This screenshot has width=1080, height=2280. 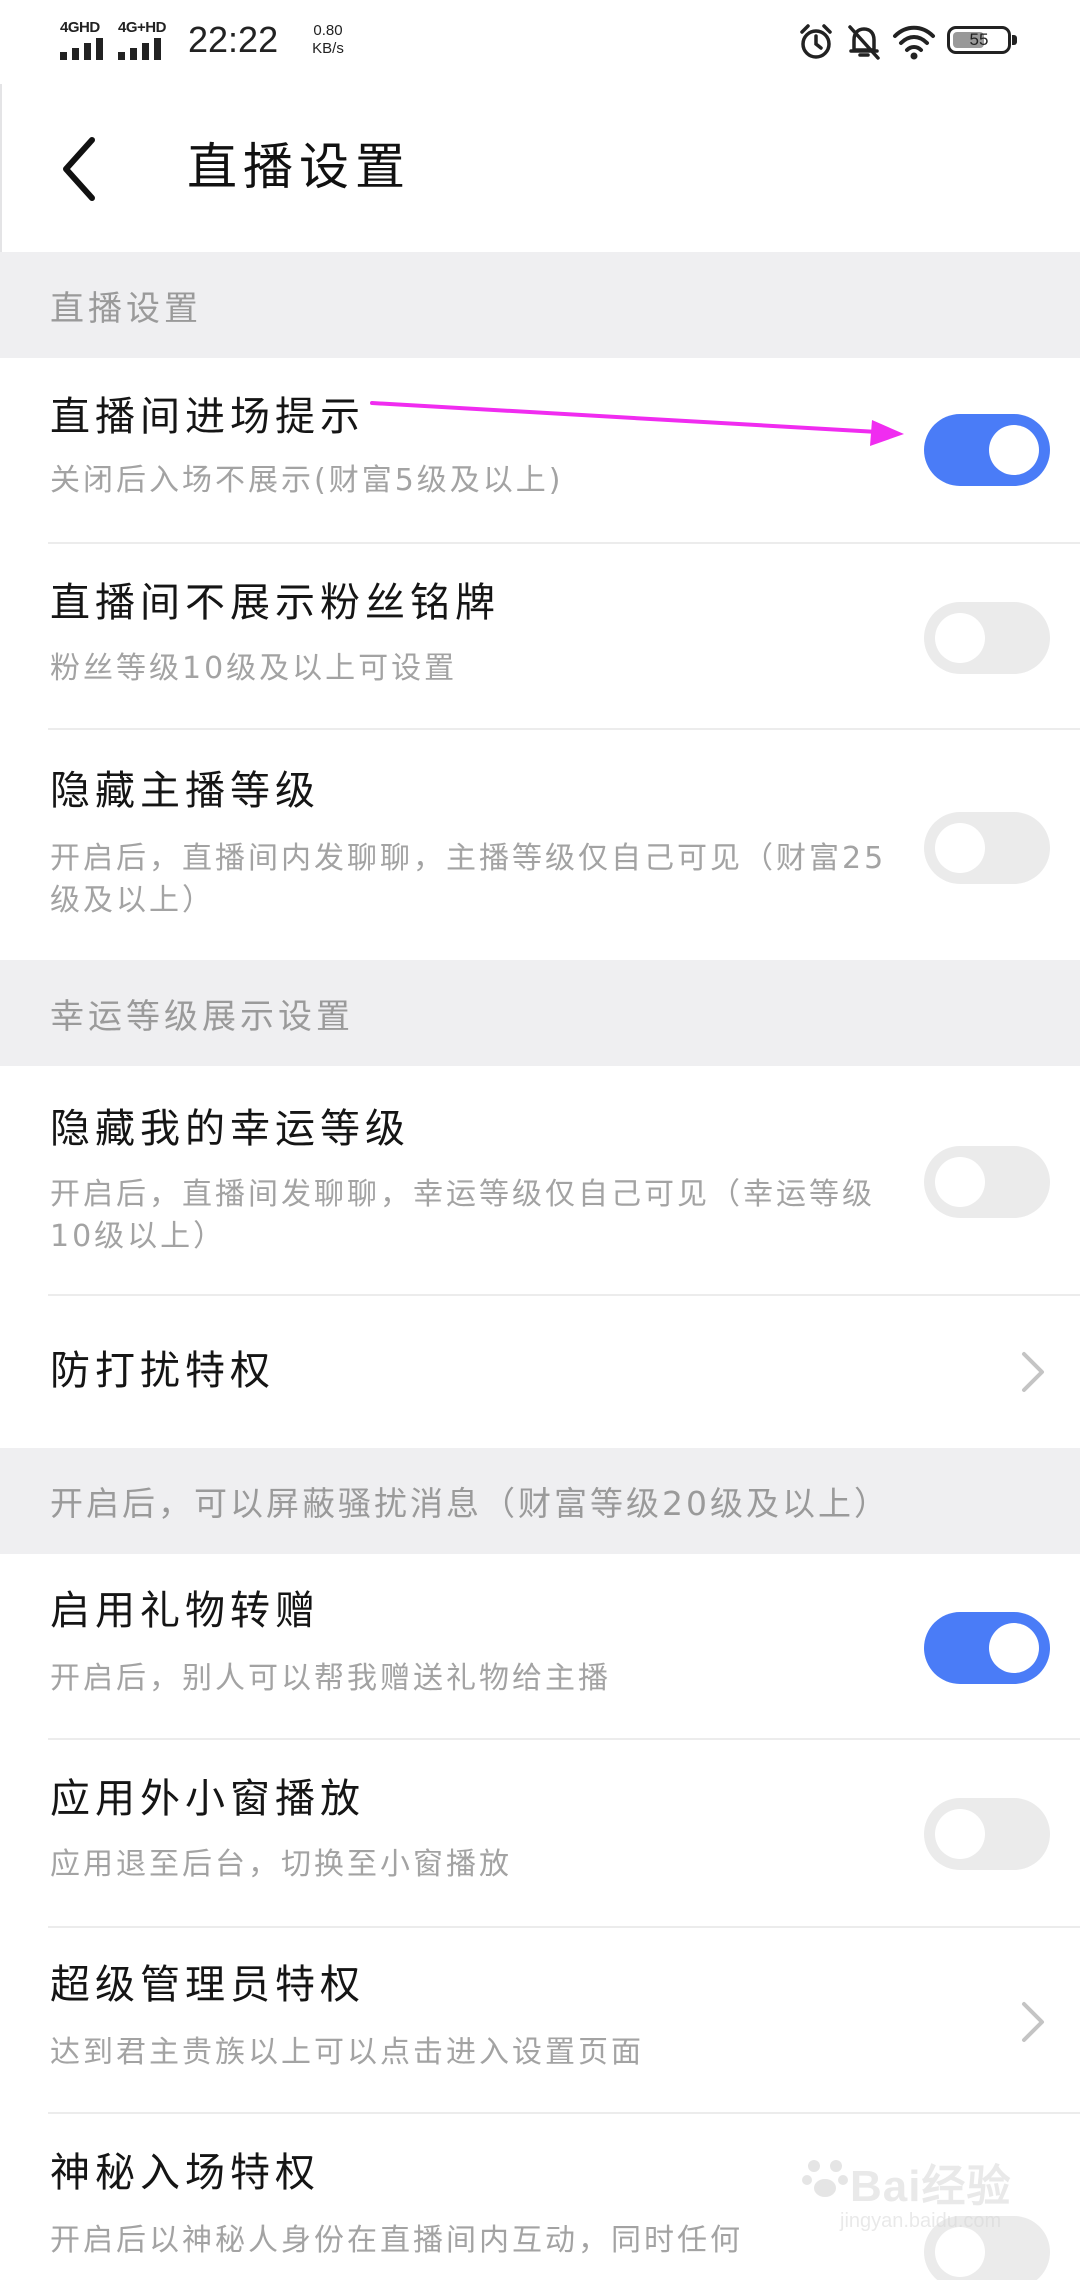 I want to click on setting-row-hide-anchor-level: 隐藏主播等级 开启后，直播间内发聊聊，主播等级仅自己可见（财富25级及以上）, so click(x=540, y=845).